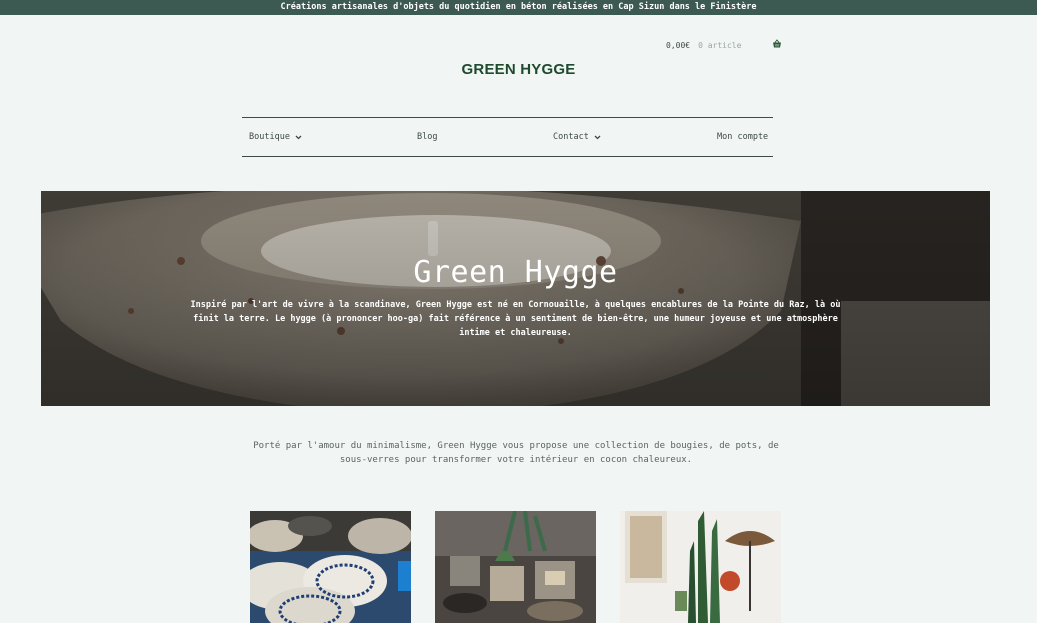 Image resolution: width=1037 pixels, height=623 pixels. I want to click on product-card-pots, so click(515, 567).